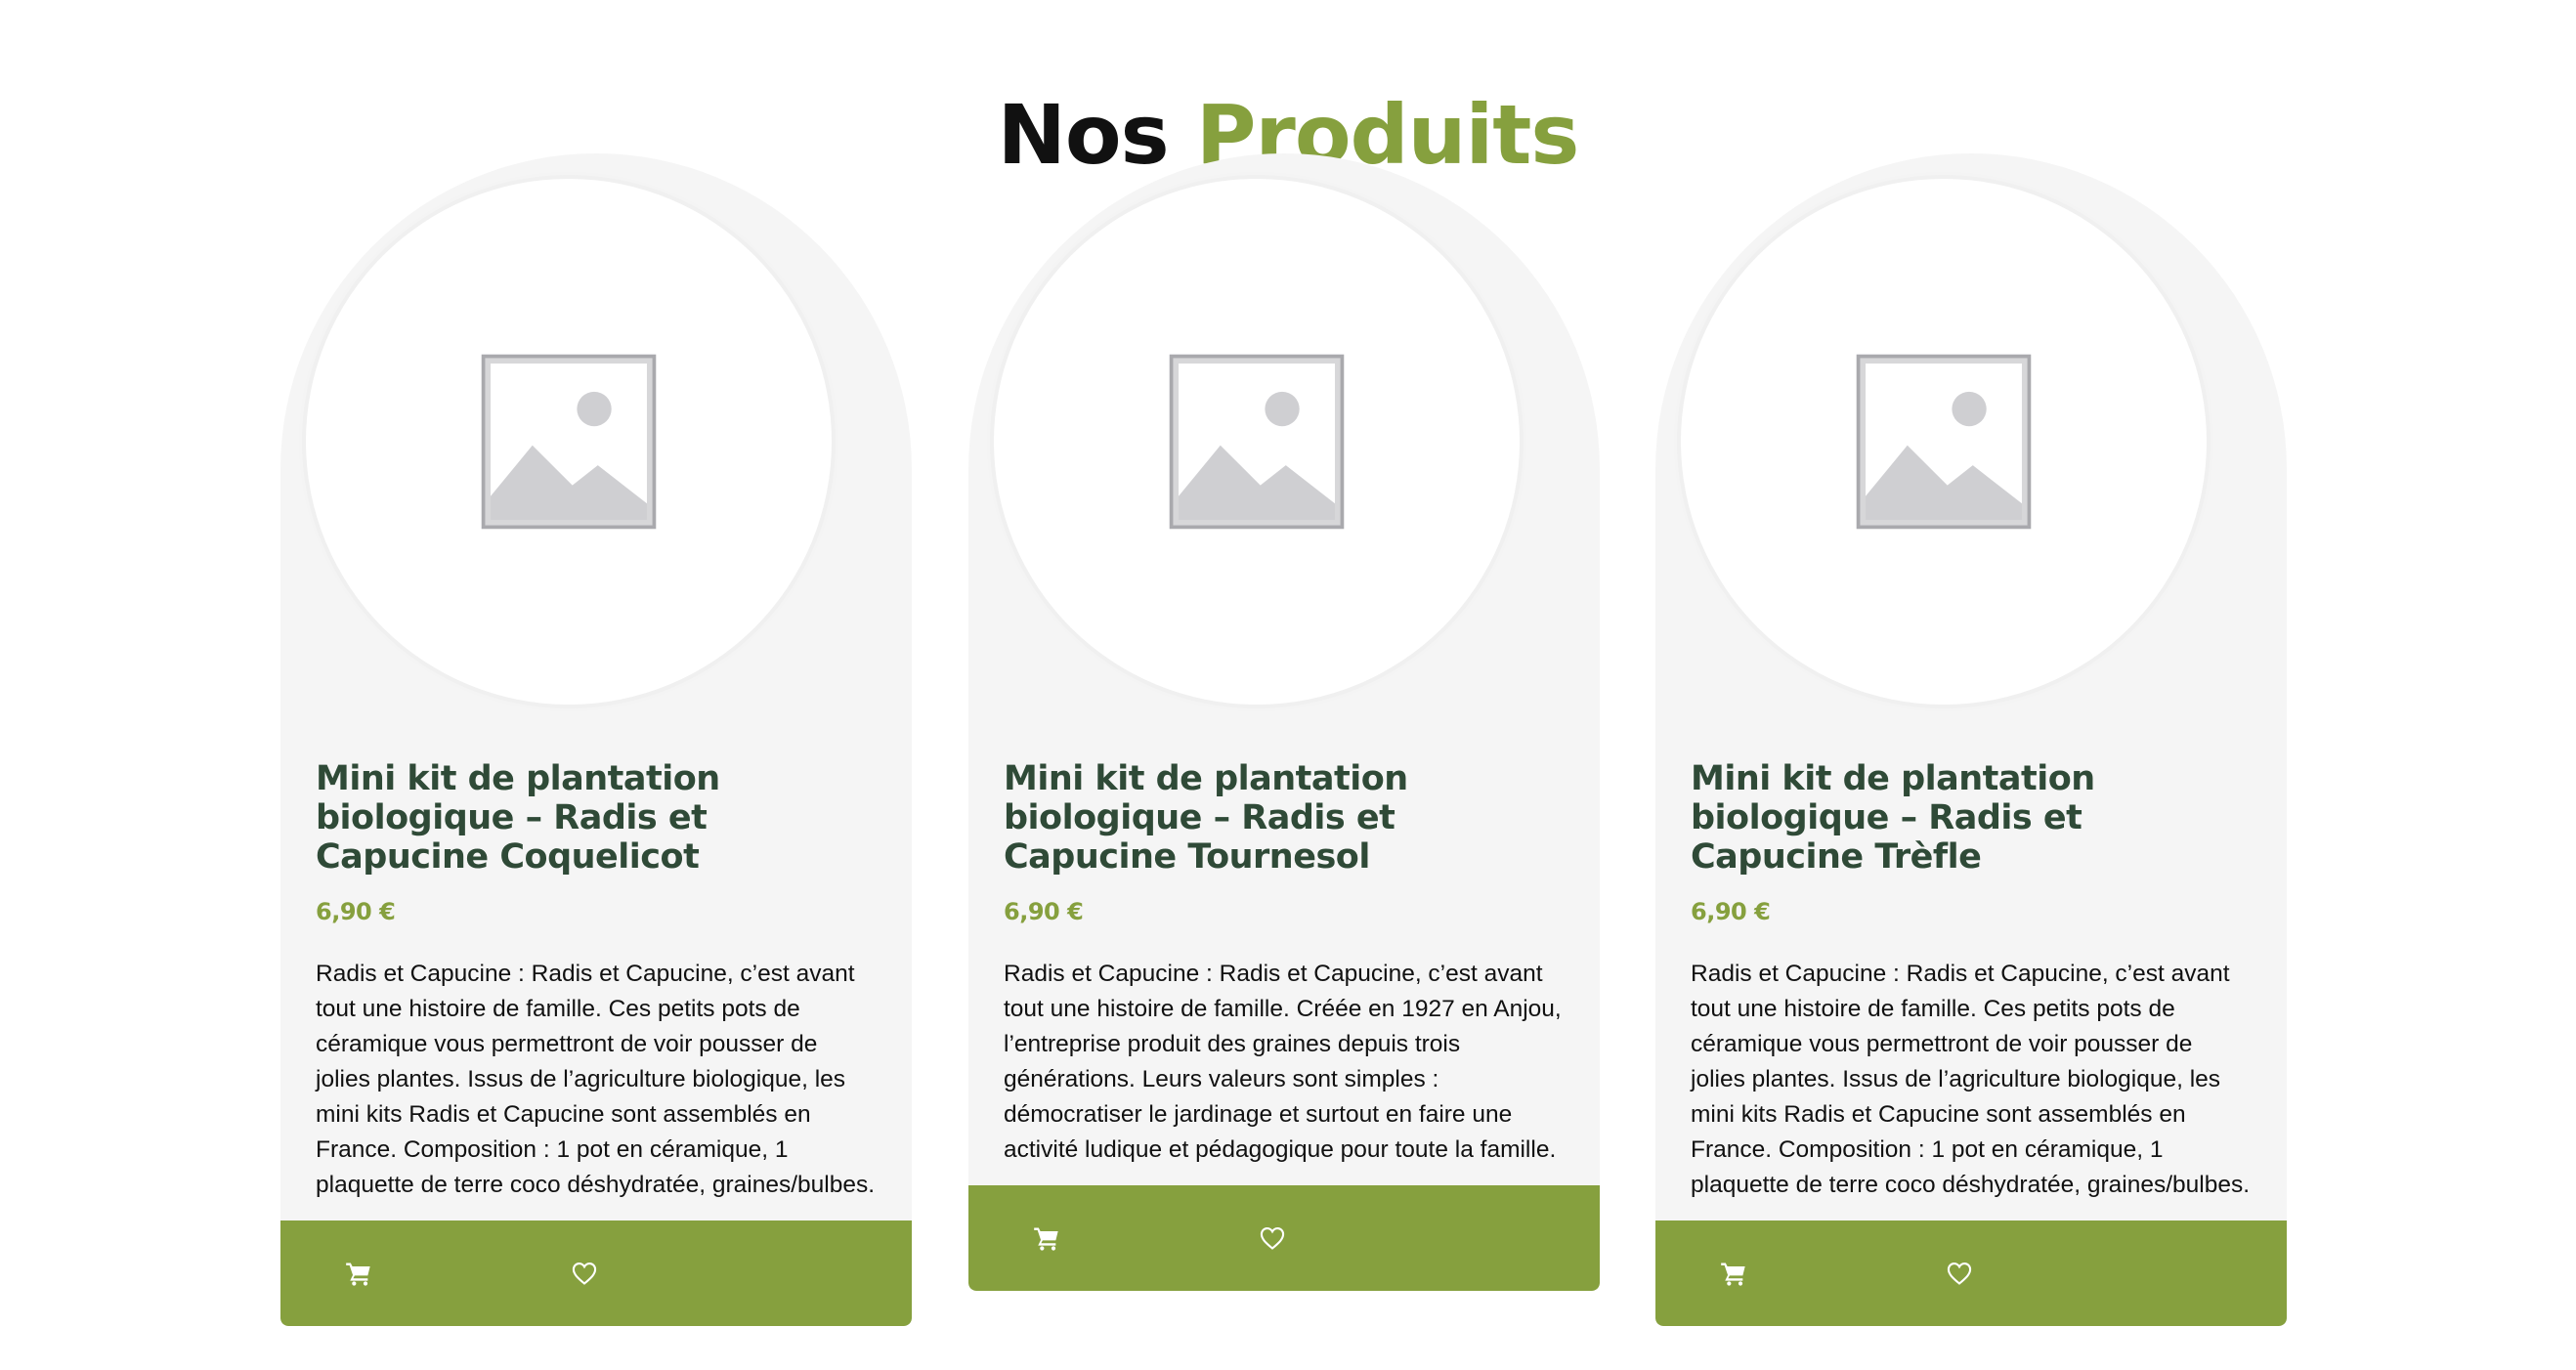 The height and width of the screenshot is (1370, 2576). What do you see at coordinates (1084, 135) in the screenshot?
I see `section-title-main: Nos` at bounding box center [1084, 135].